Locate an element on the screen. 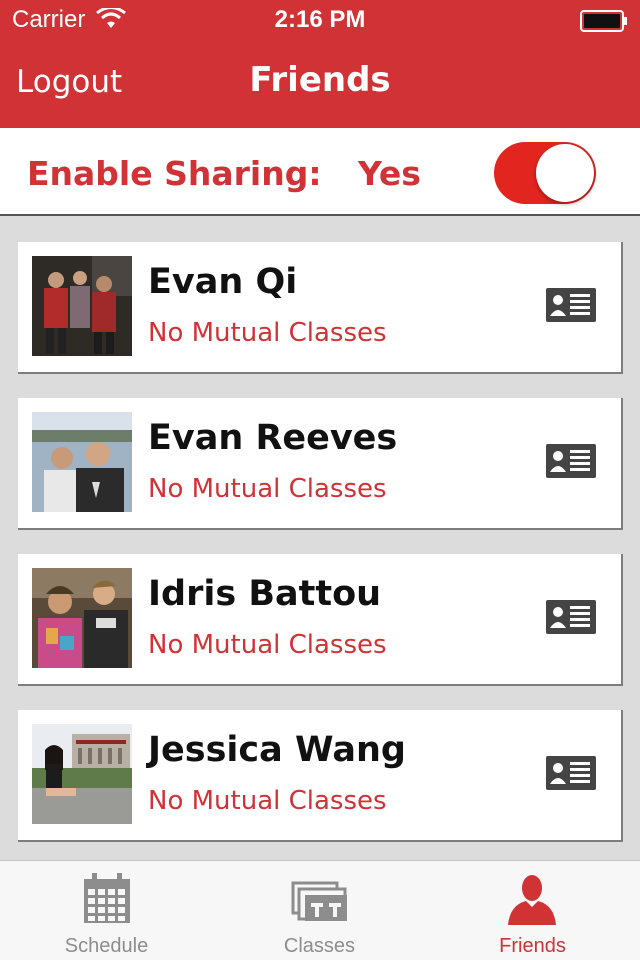  classes-icon is located at coordinates (319, 901).